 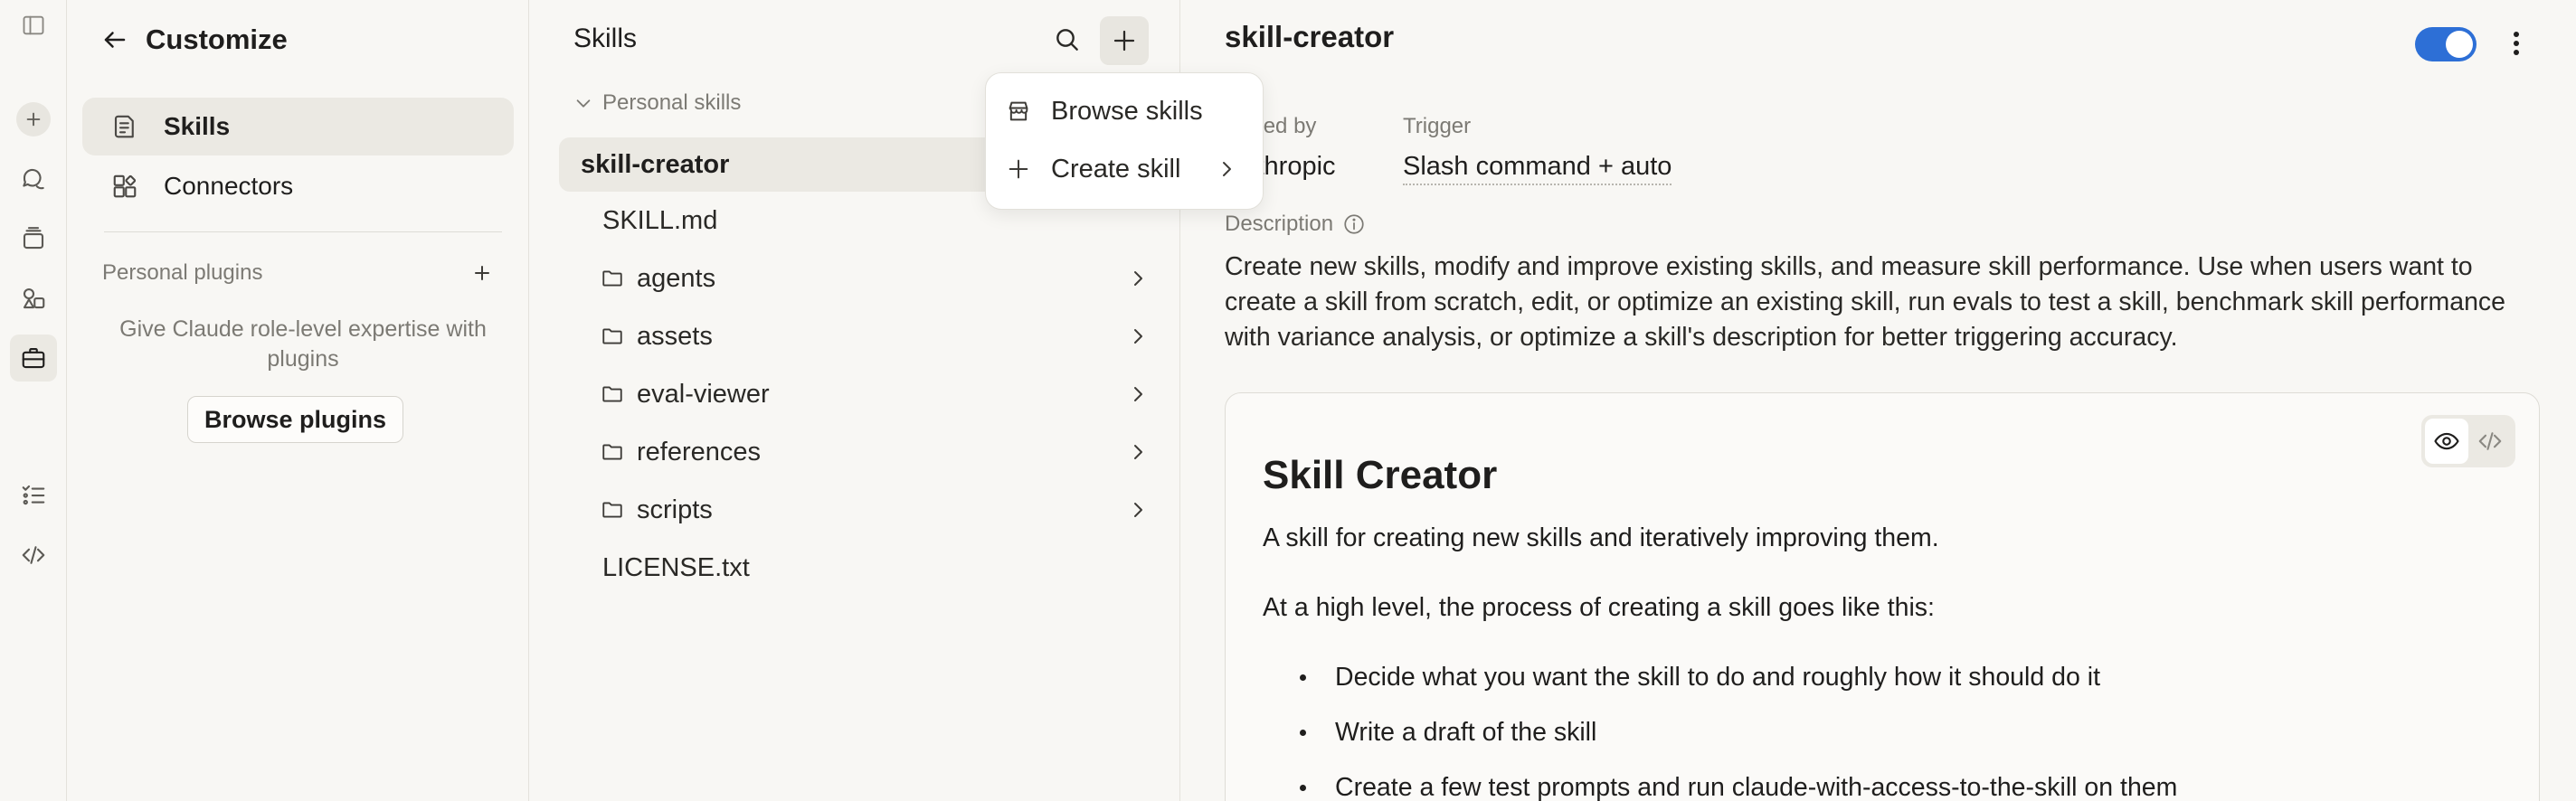 I want to click on icon-rail, so click(x=33, y=400).